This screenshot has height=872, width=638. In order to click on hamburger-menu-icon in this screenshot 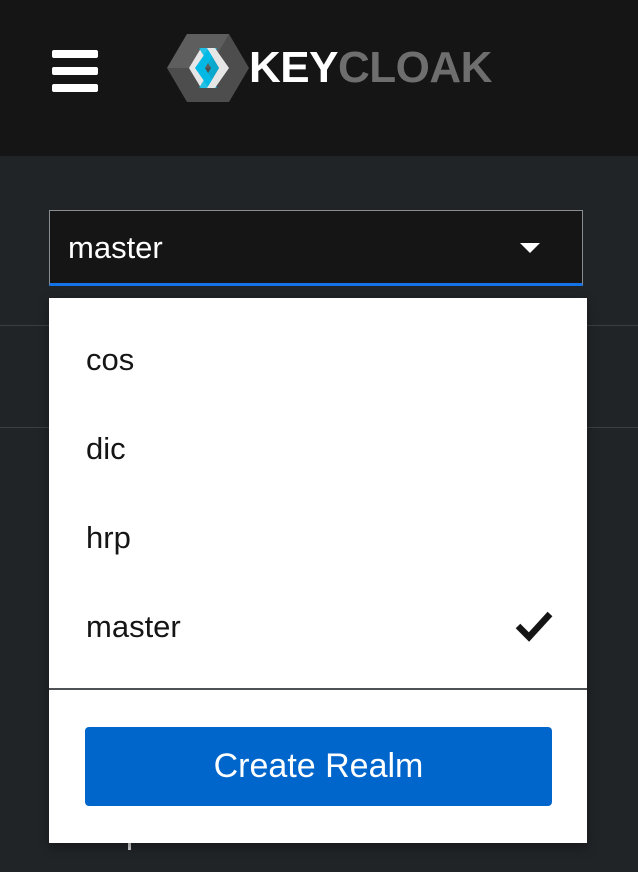, I will do `click(76, 71)`.